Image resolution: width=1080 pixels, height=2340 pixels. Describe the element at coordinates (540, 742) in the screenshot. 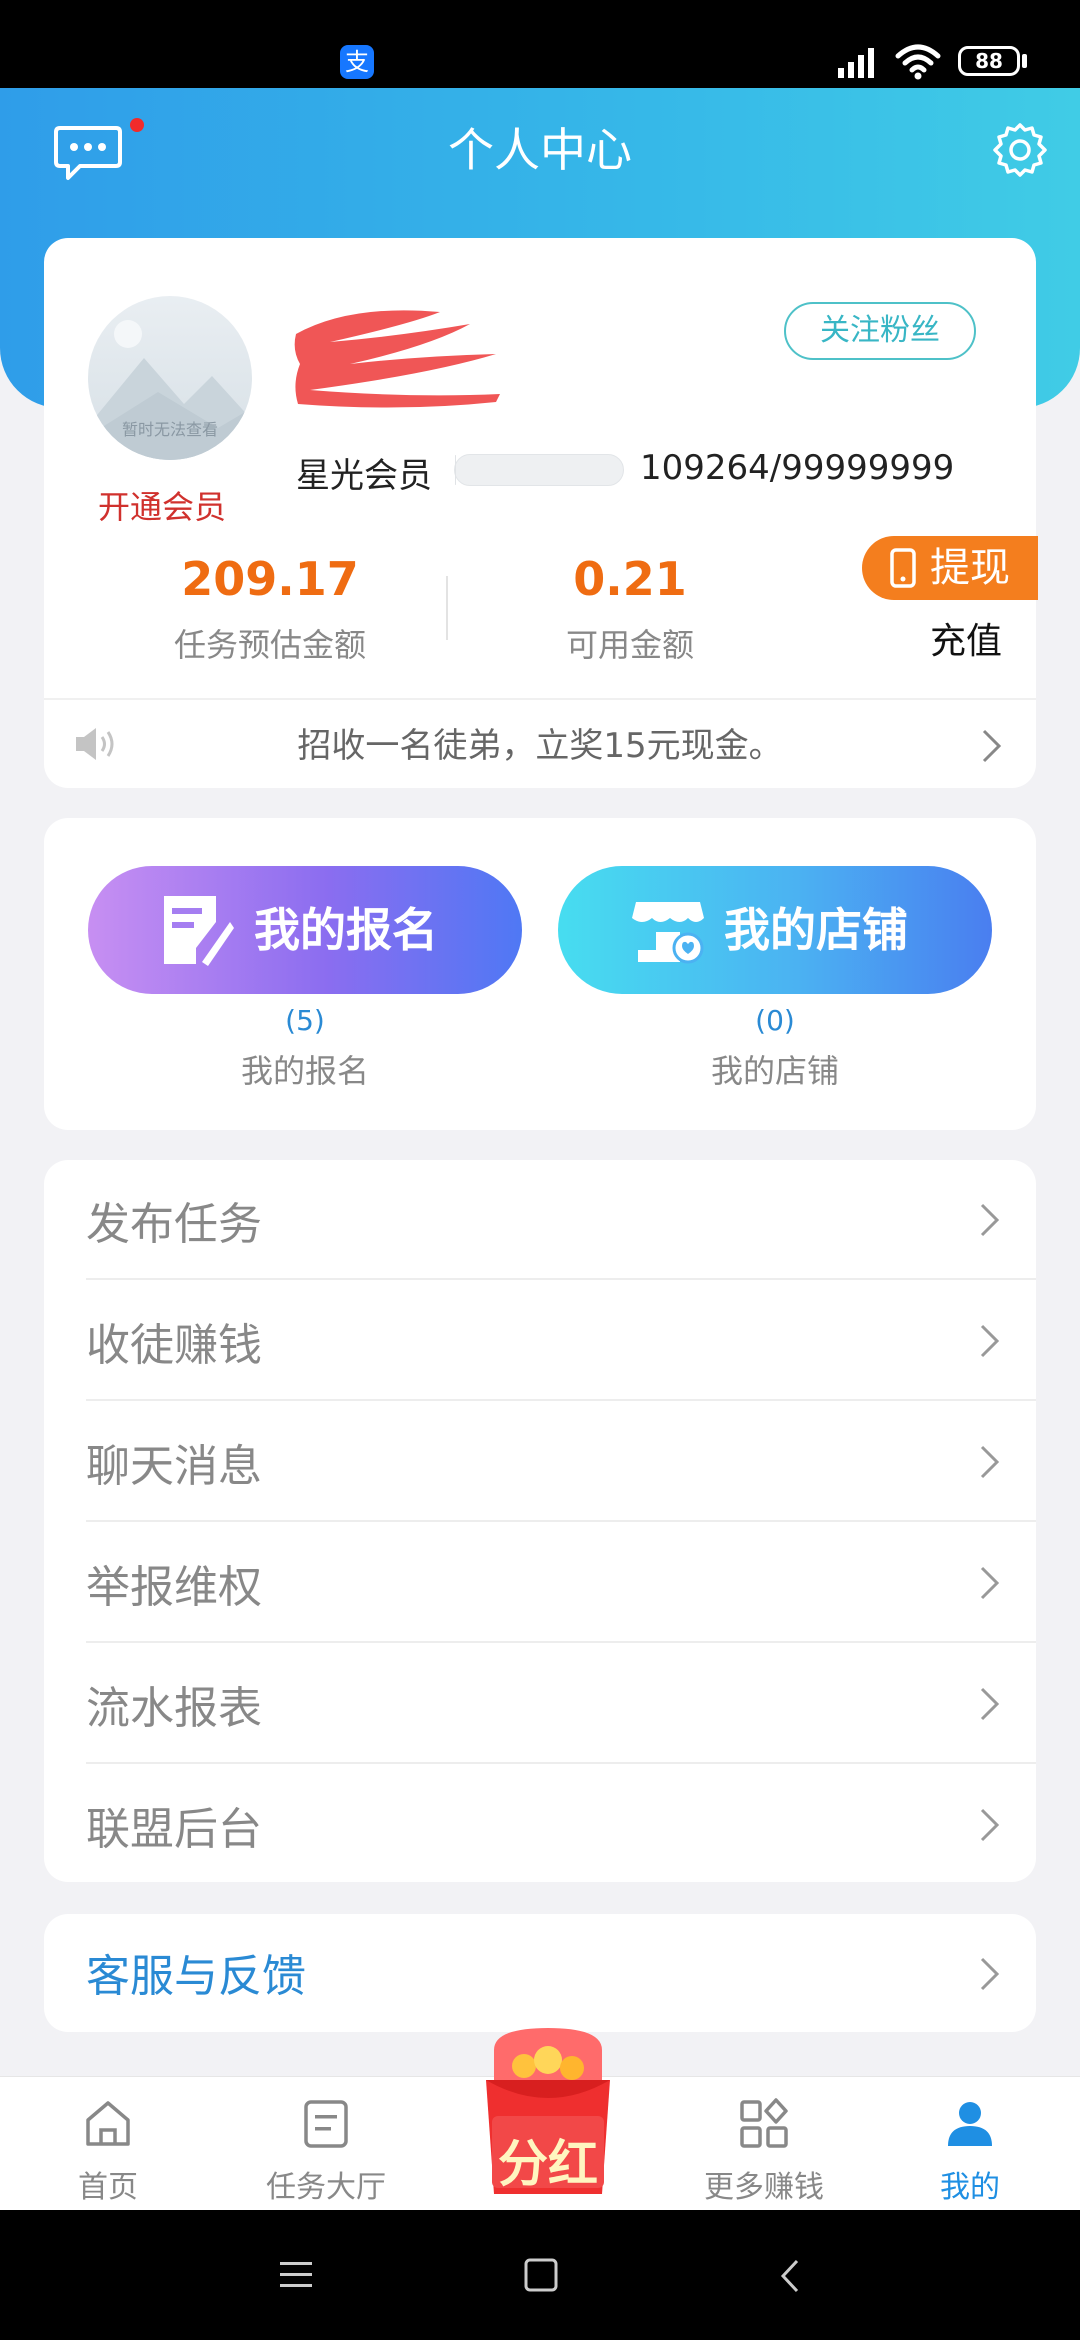

I see `notice-text: 招收一名徒弟，立奖15元现金。` at that location.